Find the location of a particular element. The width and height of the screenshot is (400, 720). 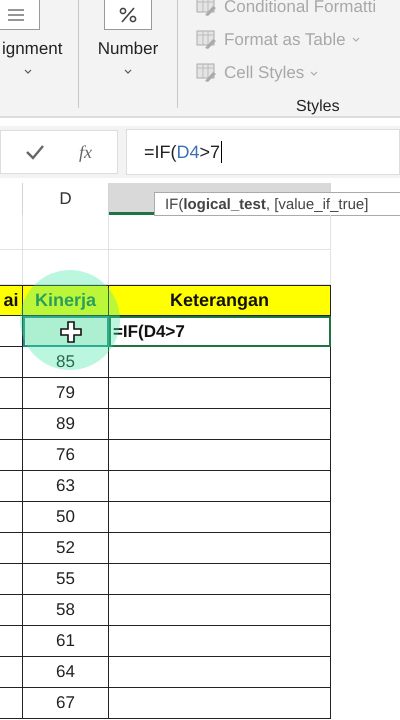

group-label: Styles is located at coordinates (318, 107).